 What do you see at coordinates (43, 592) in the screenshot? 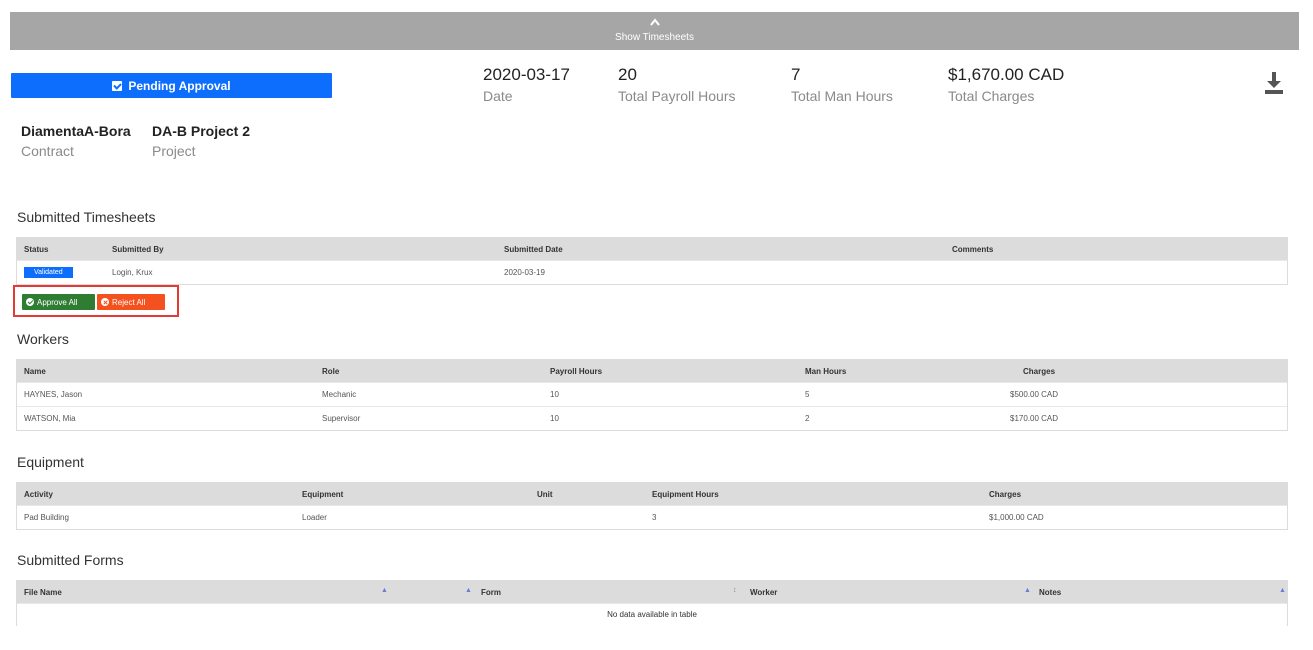
I see `header-file-name: File Name` at bounding box center [43, 592].